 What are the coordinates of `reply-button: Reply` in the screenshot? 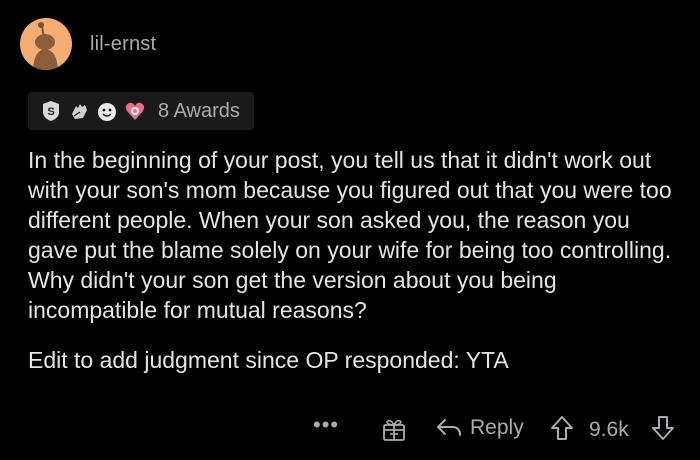 It's located at (480, 428).